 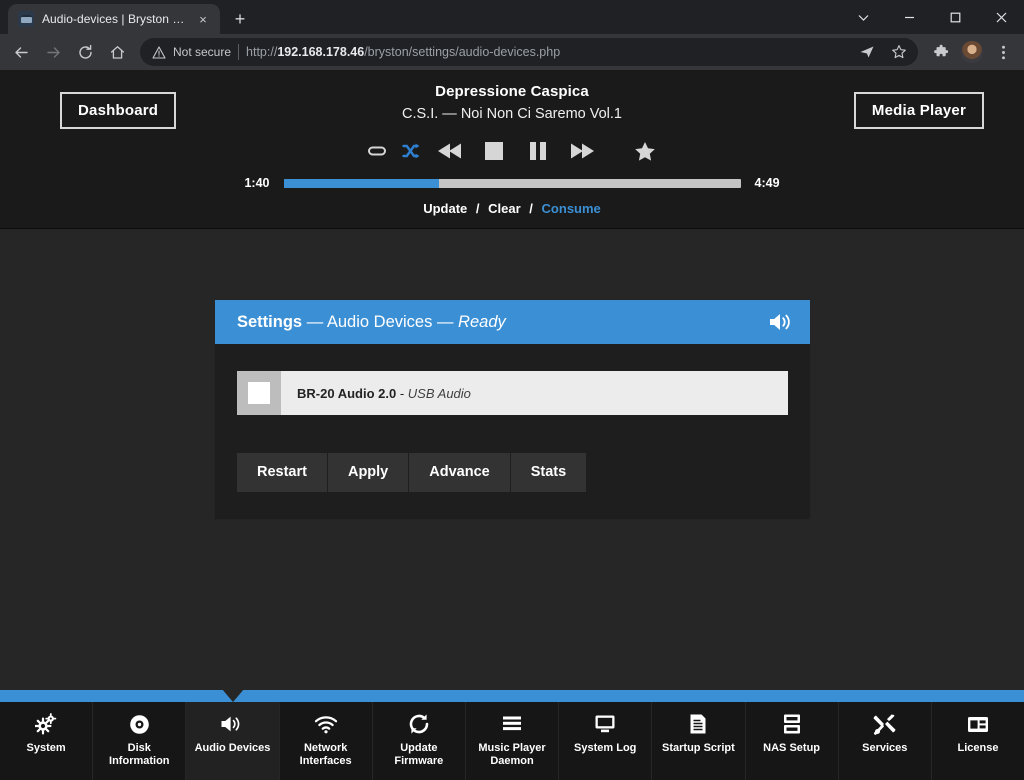 I want to click on previous-icon, so click(x=450, y=151).